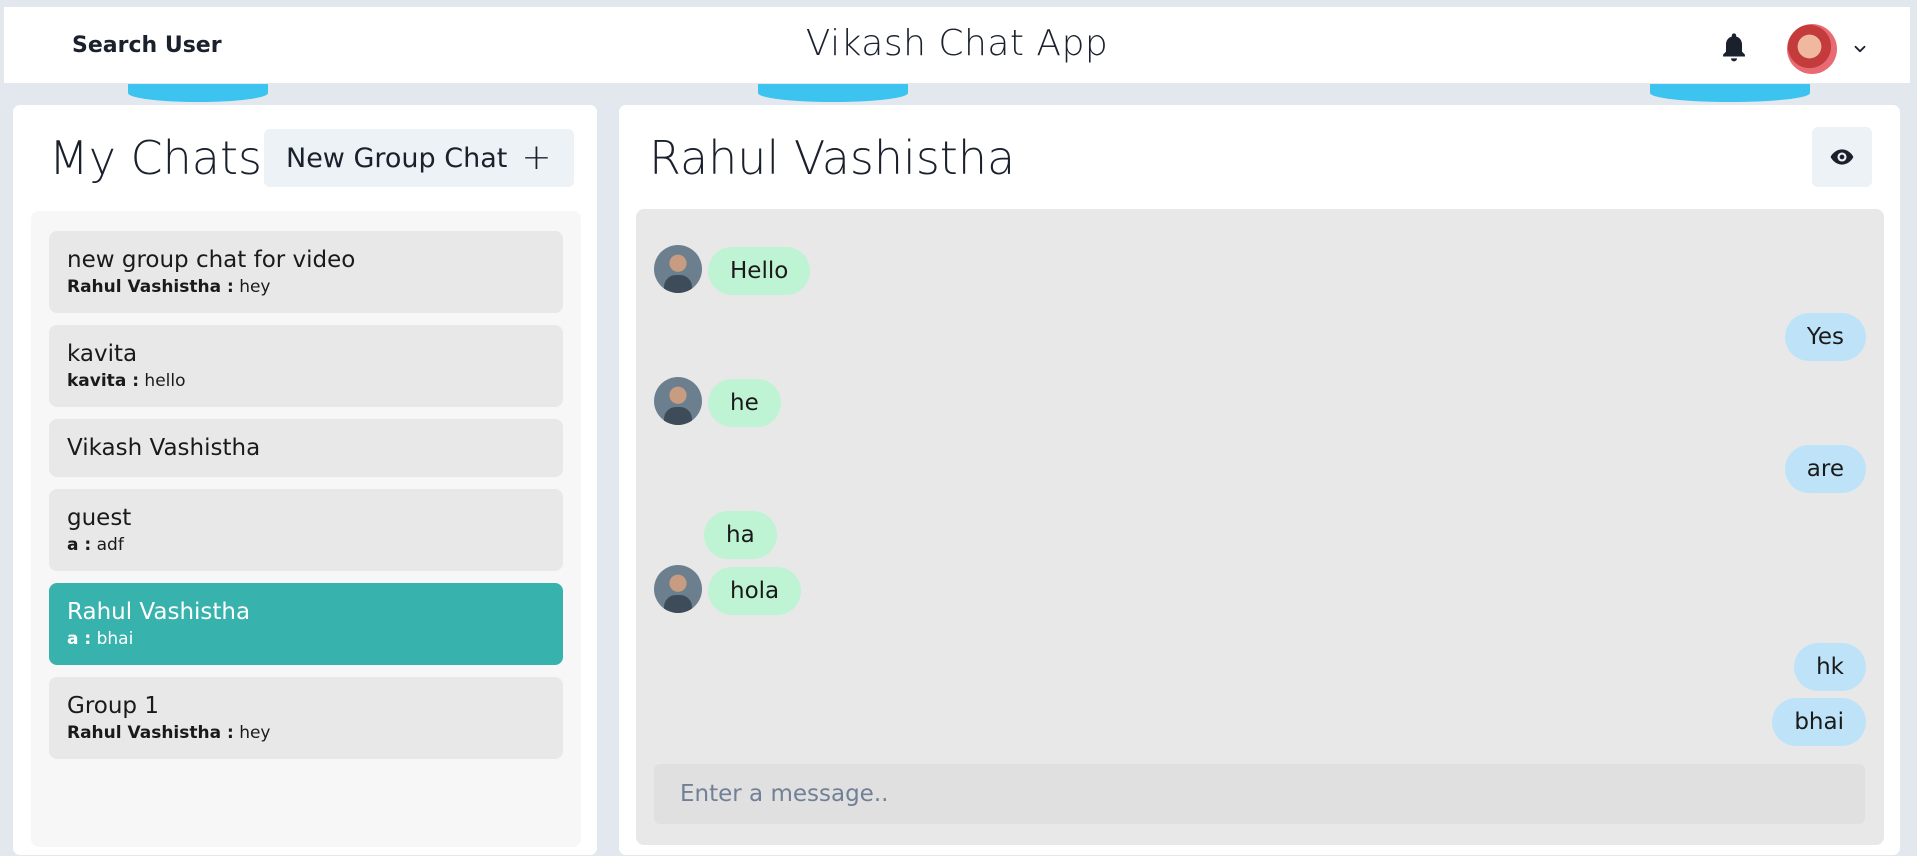  I want to click on chat-list-item: guest a : adf, so click(306, 530).